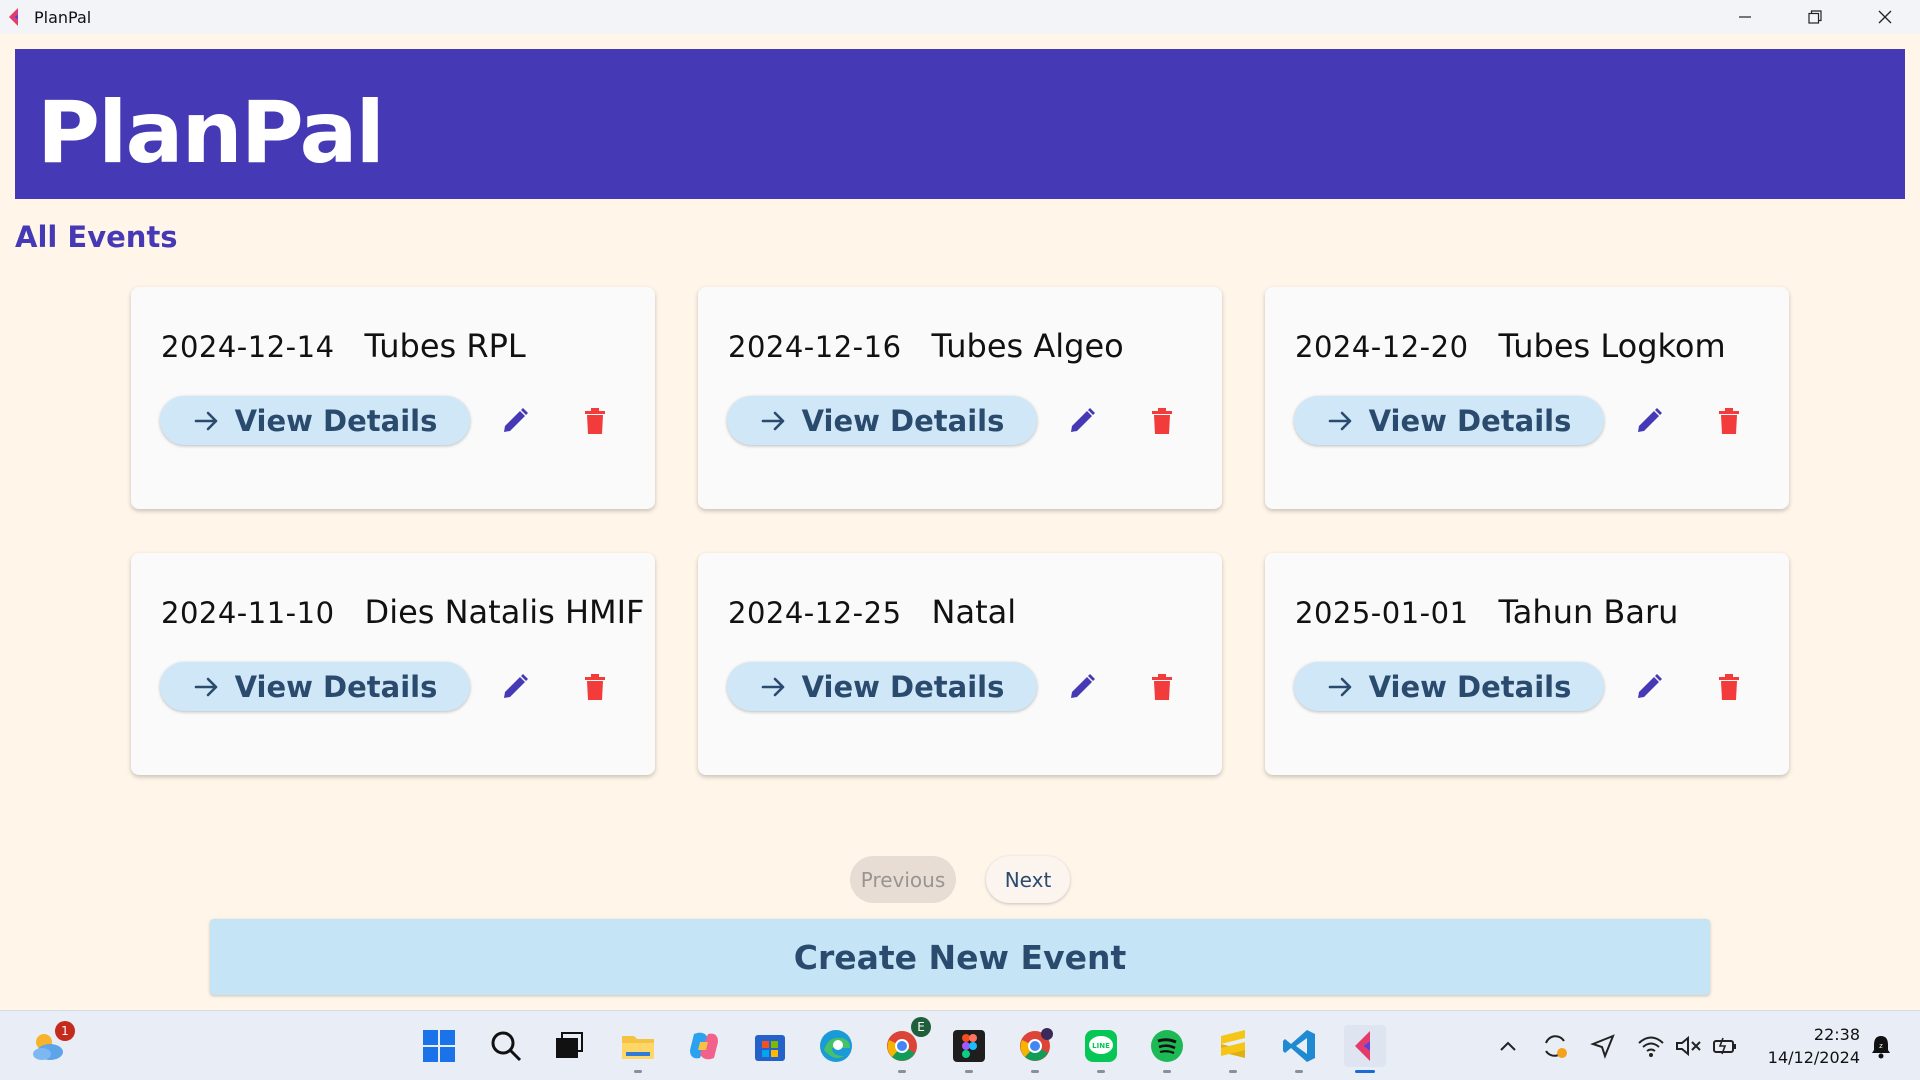 The height and width of the screenshot is (1080, 1920). I want to click on task-view-button, so click(569, 1046).